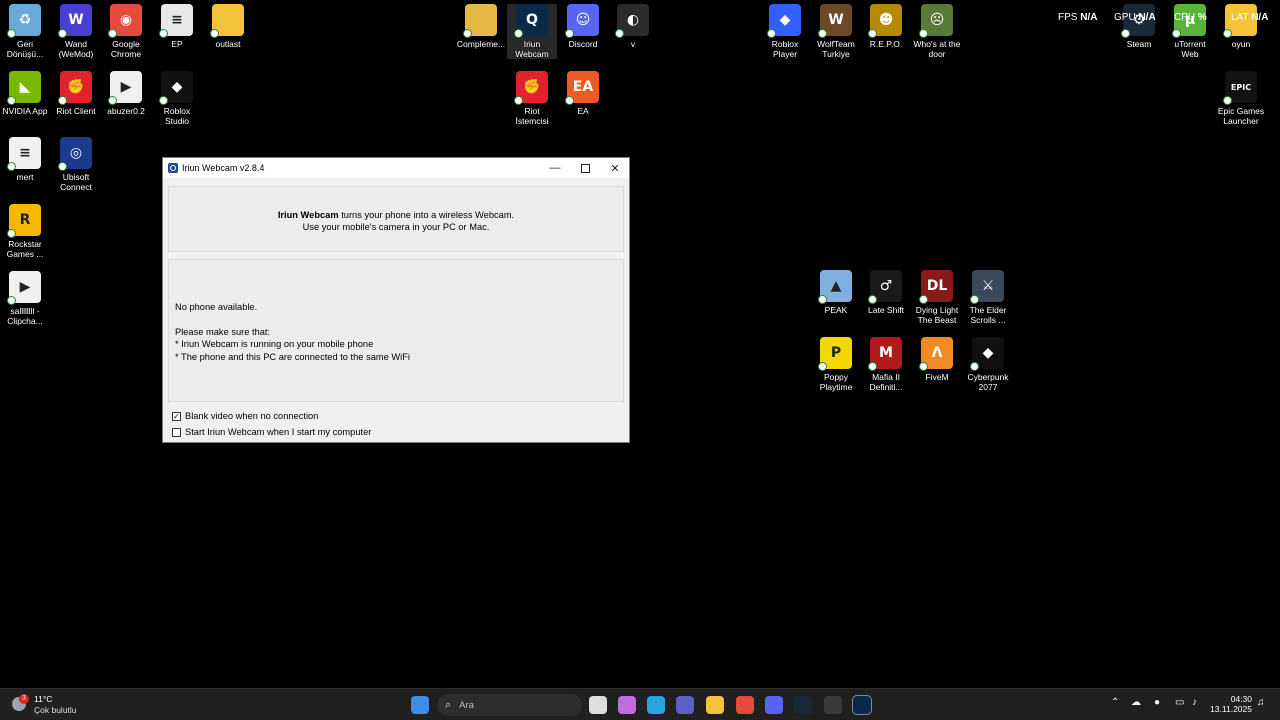 This screenshot has width=1280, height=720. What do you see at coordinates (988, 364) in the screenshot?
I see `desktop-icon-cyberpunk: ◆ Cyberpunk 2077` at bounding box center [988, 364].